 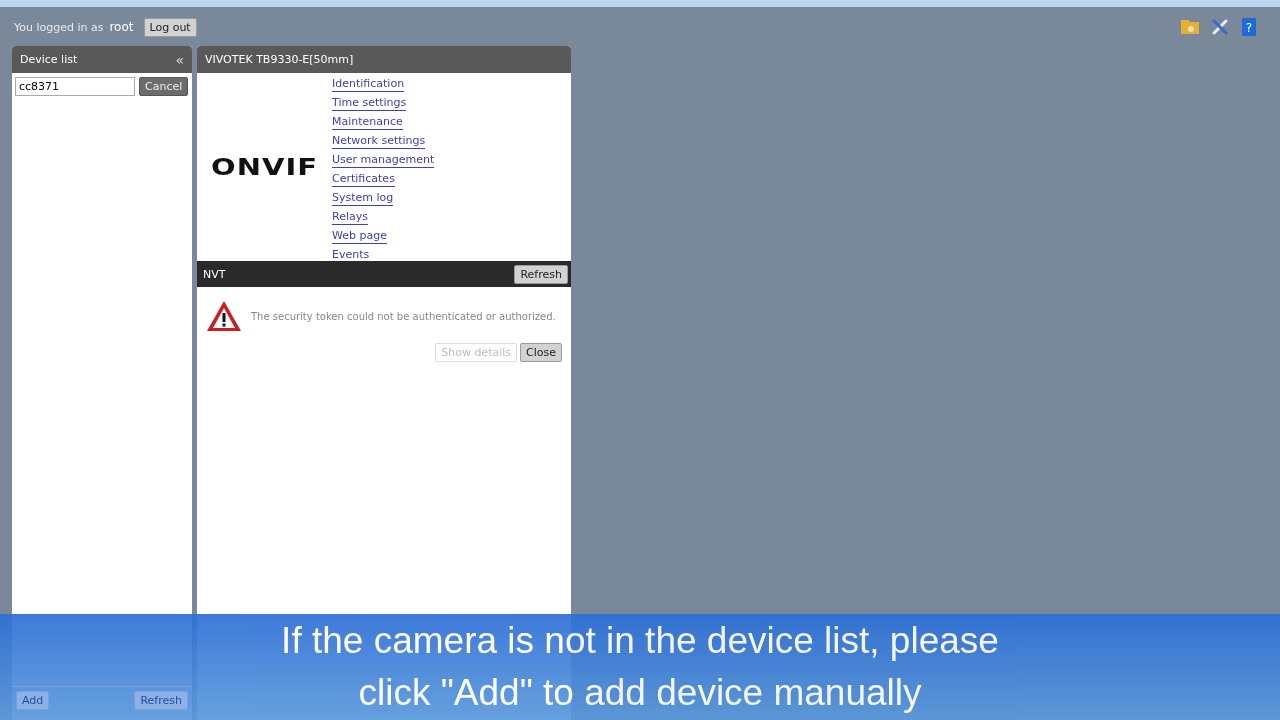 I want to click on settings-link: Certificates, so click(x=363, y=179).